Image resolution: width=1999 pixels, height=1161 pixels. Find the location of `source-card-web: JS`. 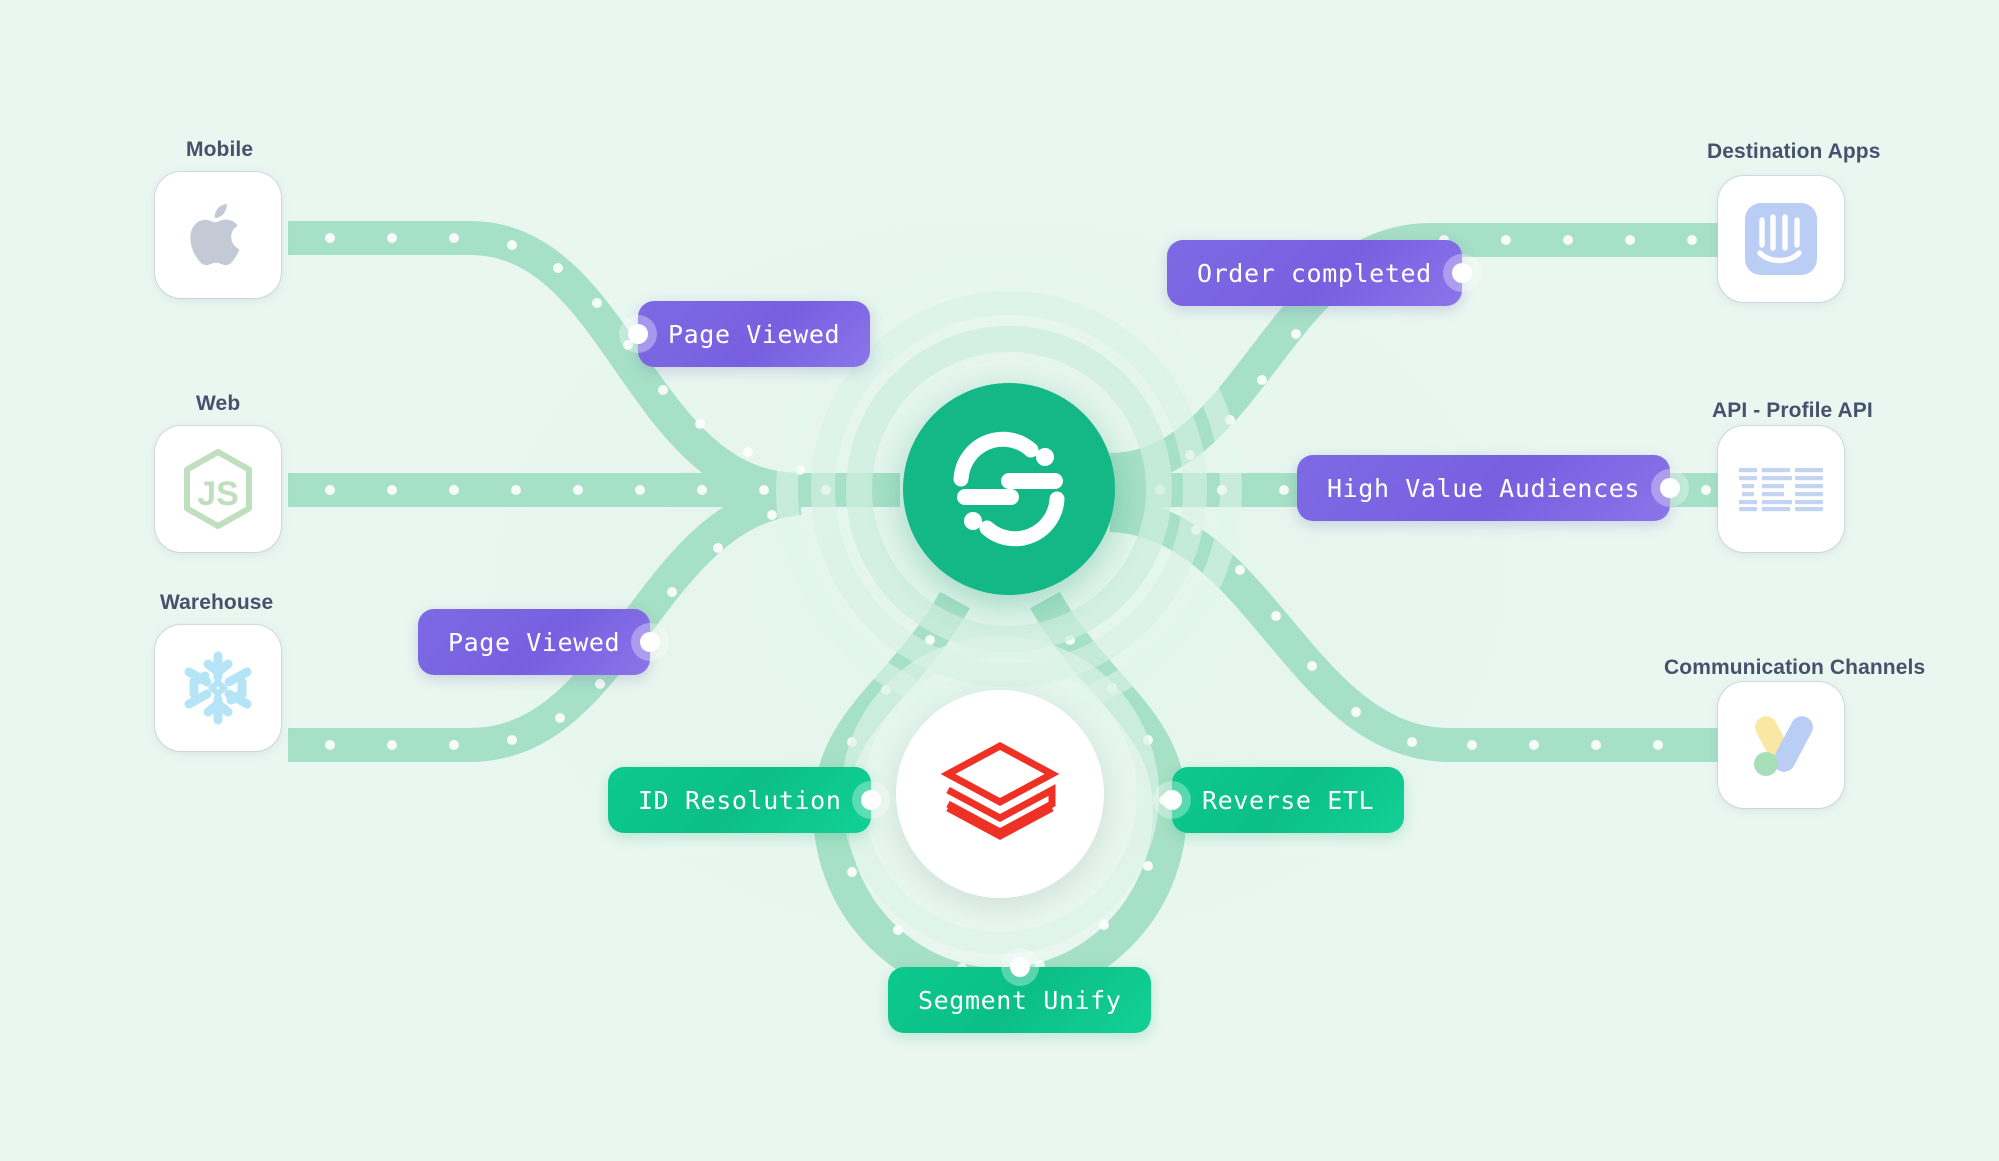

source-card-web: JS is located at coordinates (218, 489).